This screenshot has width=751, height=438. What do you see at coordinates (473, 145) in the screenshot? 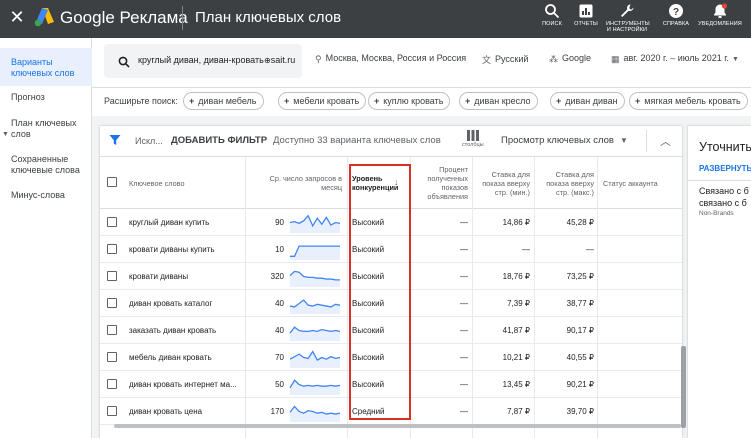
I see `columns-button-label: столбцы` at bounding box center [473, 145].